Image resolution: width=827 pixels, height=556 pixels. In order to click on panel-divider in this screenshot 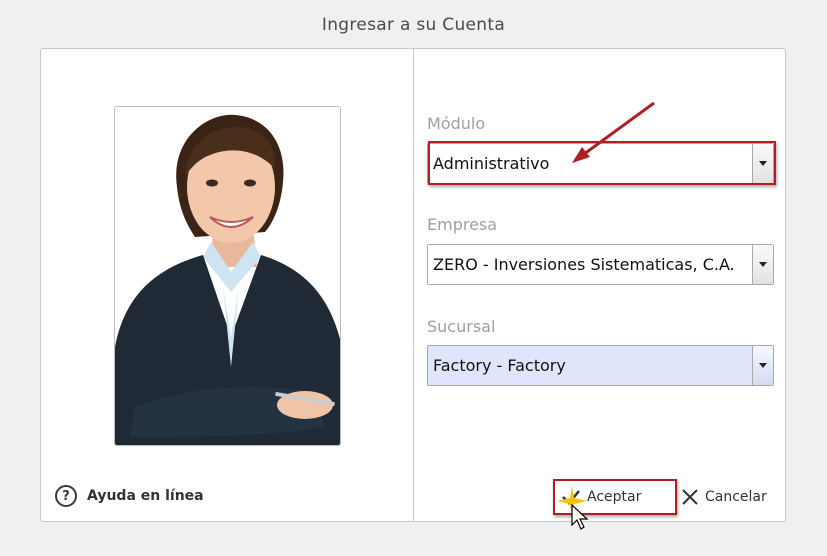, I will do `click(413, 285)`.